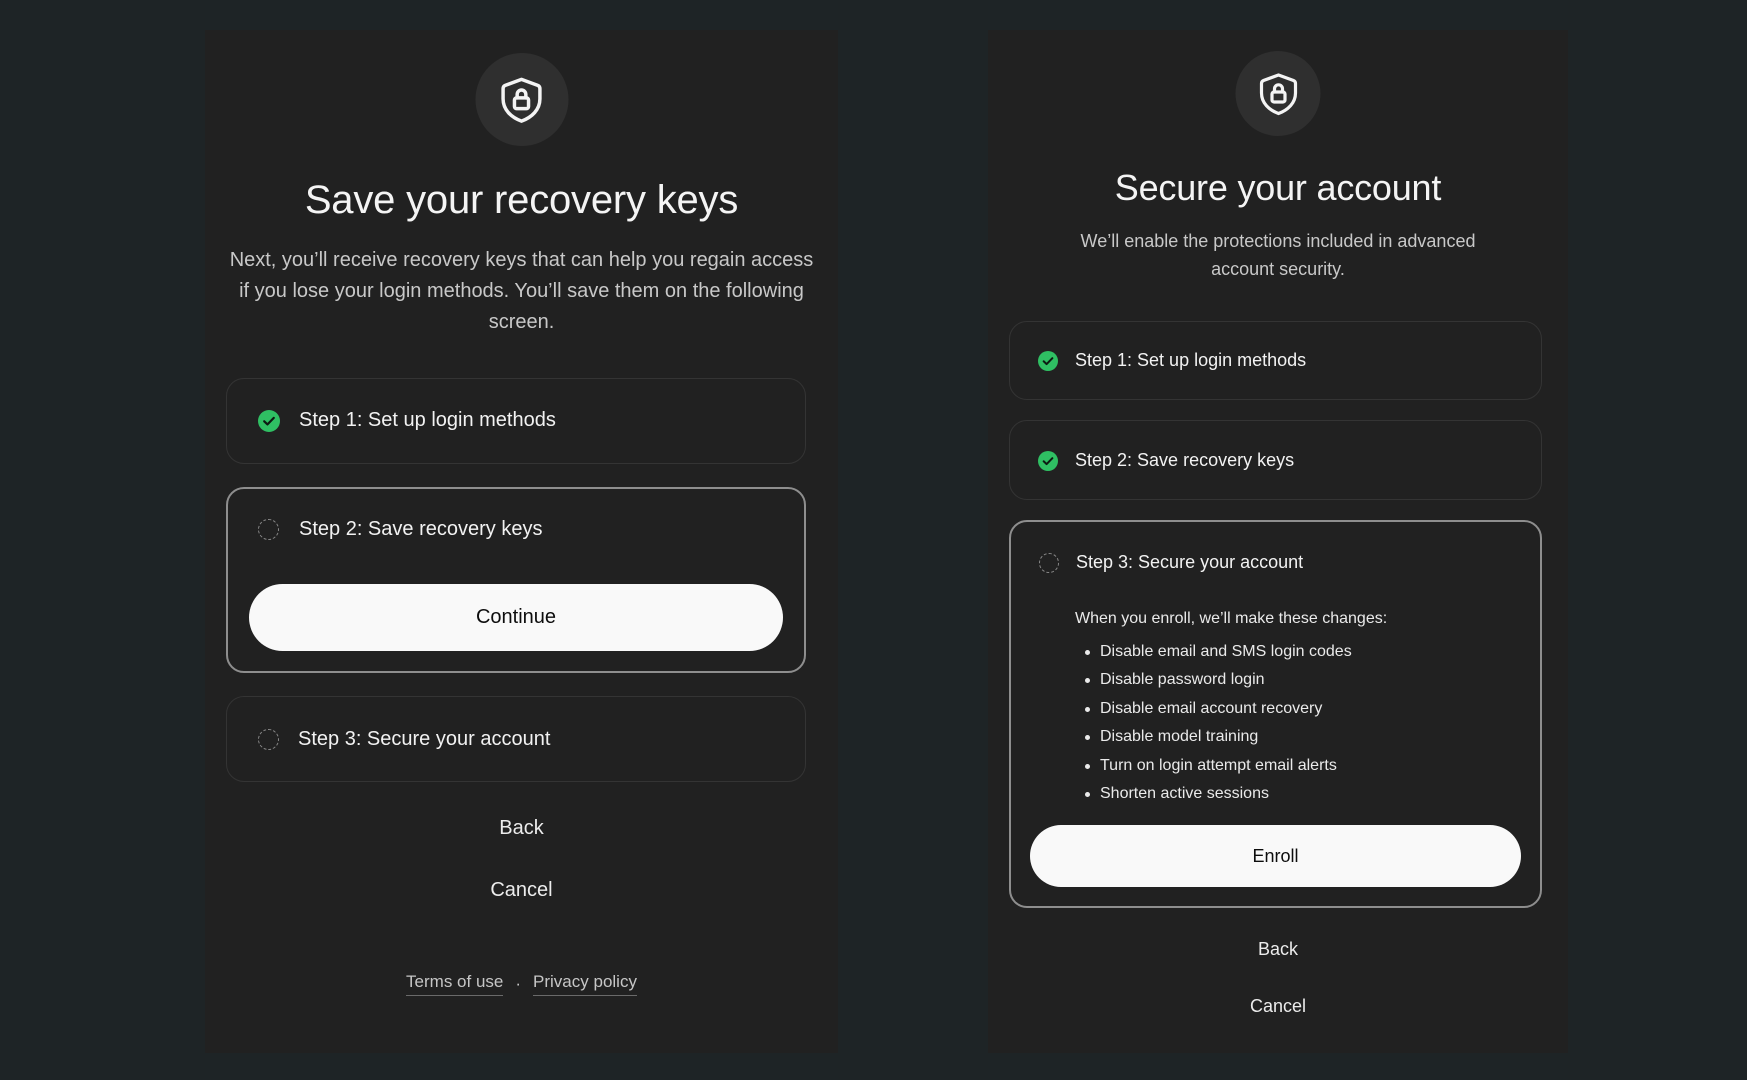 This screenshot has width=1747, height=1080. What do you see at coordinates (521, 200) in the screenshot?
I see `page-title: Save your recovery keys` at bounding box center [521, 200].